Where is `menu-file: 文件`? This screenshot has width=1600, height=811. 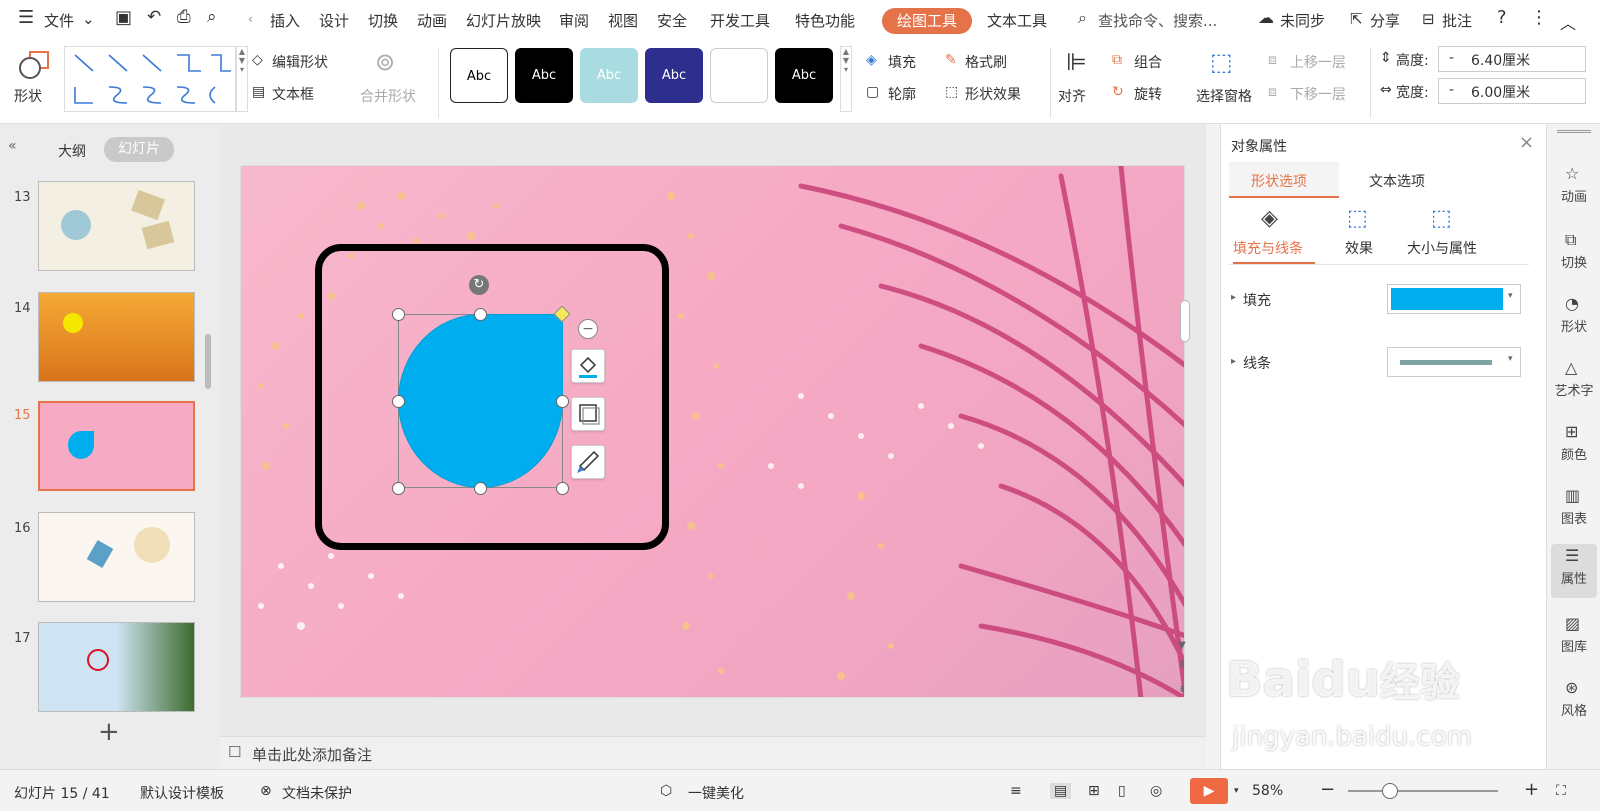 menu-file: 文件 is located at coordinates (59, 20).